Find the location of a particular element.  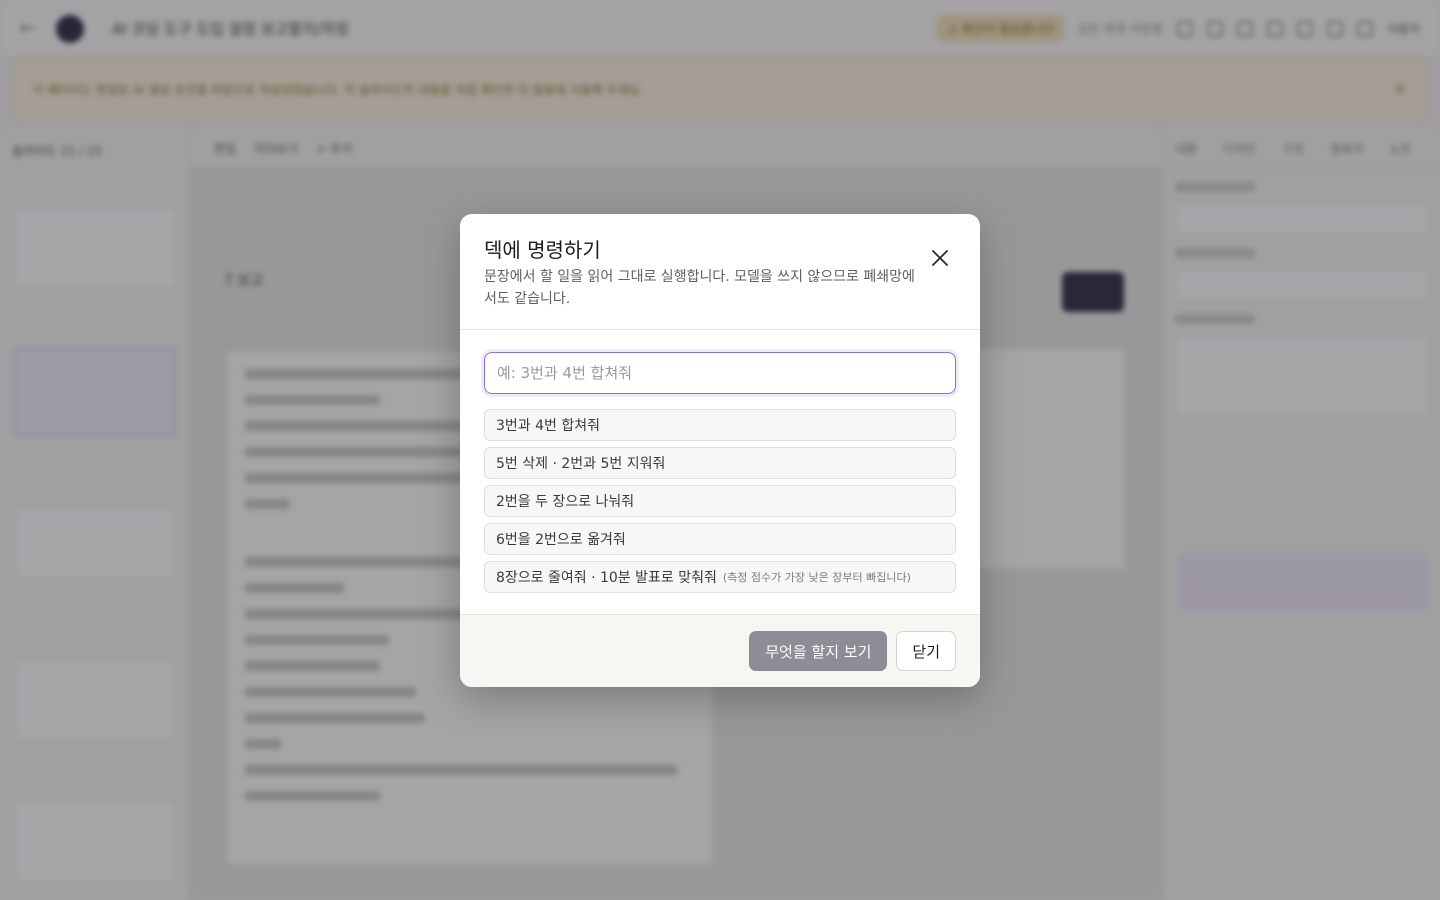

dialog-footer: 무엇을 할지 보기 닫기 is located at coordinates (720, 650).